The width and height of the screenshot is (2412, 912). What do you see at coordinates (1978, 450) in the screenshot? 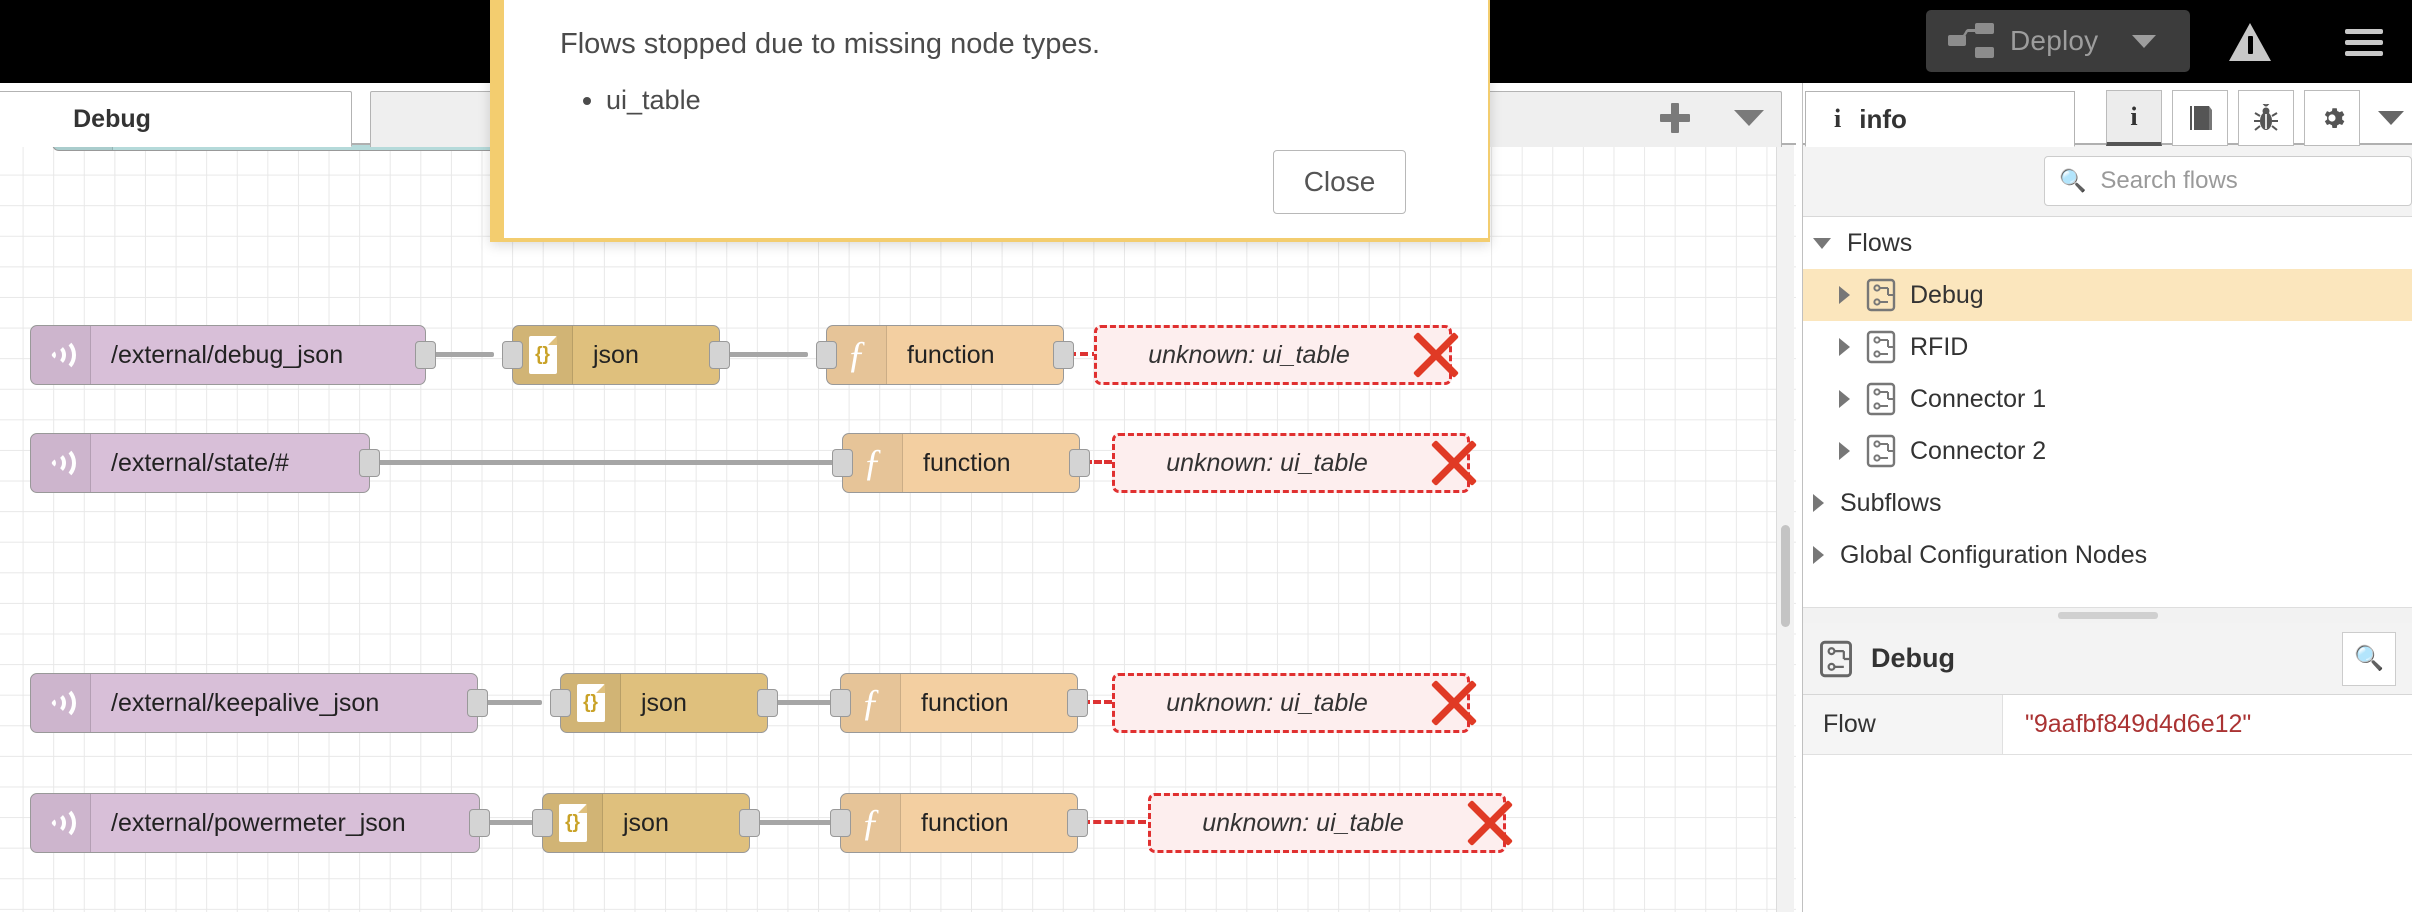
I see `tree-item-label: Connector 2` at bounding box center [1978, 450].